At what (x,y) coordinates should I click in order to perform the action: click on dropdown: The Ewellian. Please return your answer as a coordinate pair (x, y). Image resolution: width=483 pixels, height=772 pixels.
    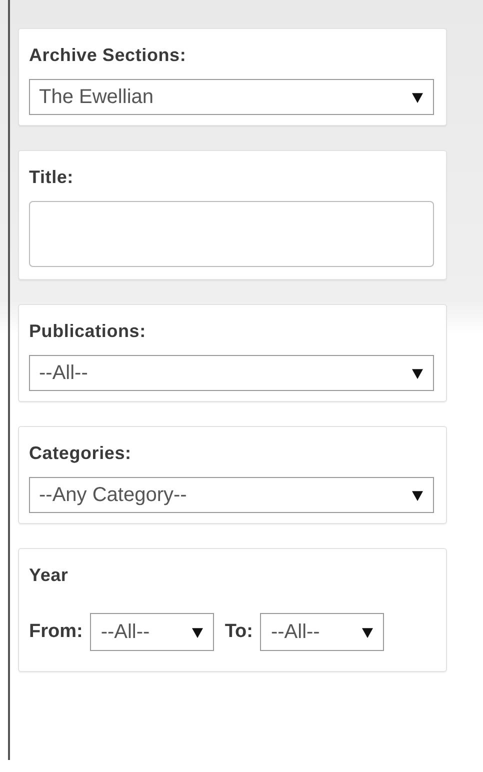
    Looking at the image, I should click on (231, 97).